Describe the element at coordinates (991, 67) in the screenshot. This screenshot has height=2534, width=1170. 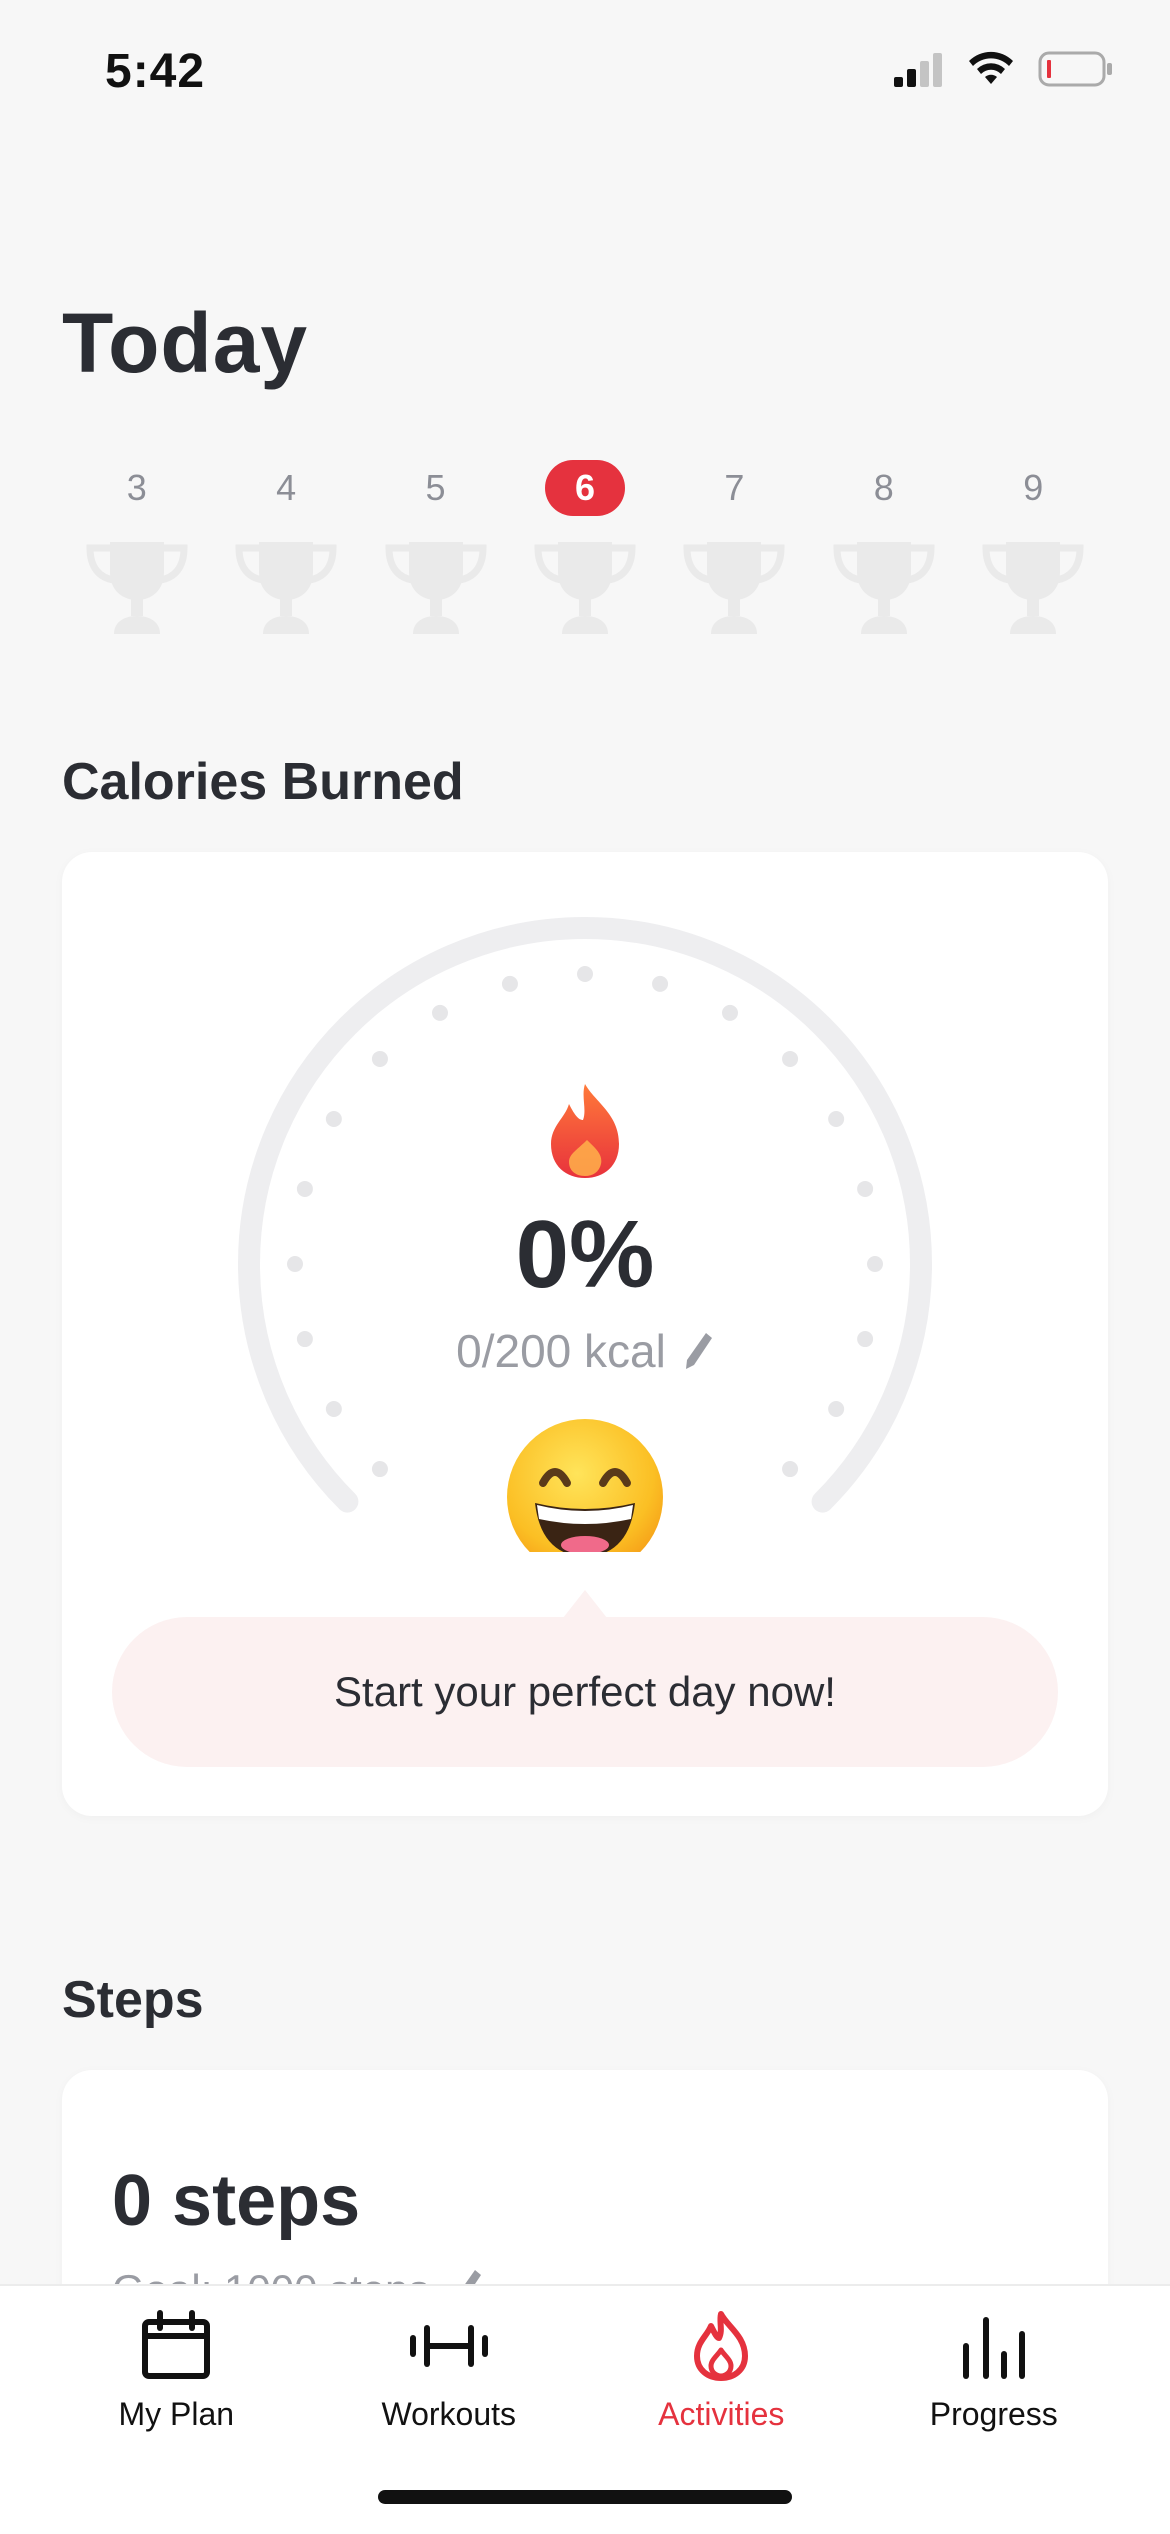
I see `wifi-icon` at that location.